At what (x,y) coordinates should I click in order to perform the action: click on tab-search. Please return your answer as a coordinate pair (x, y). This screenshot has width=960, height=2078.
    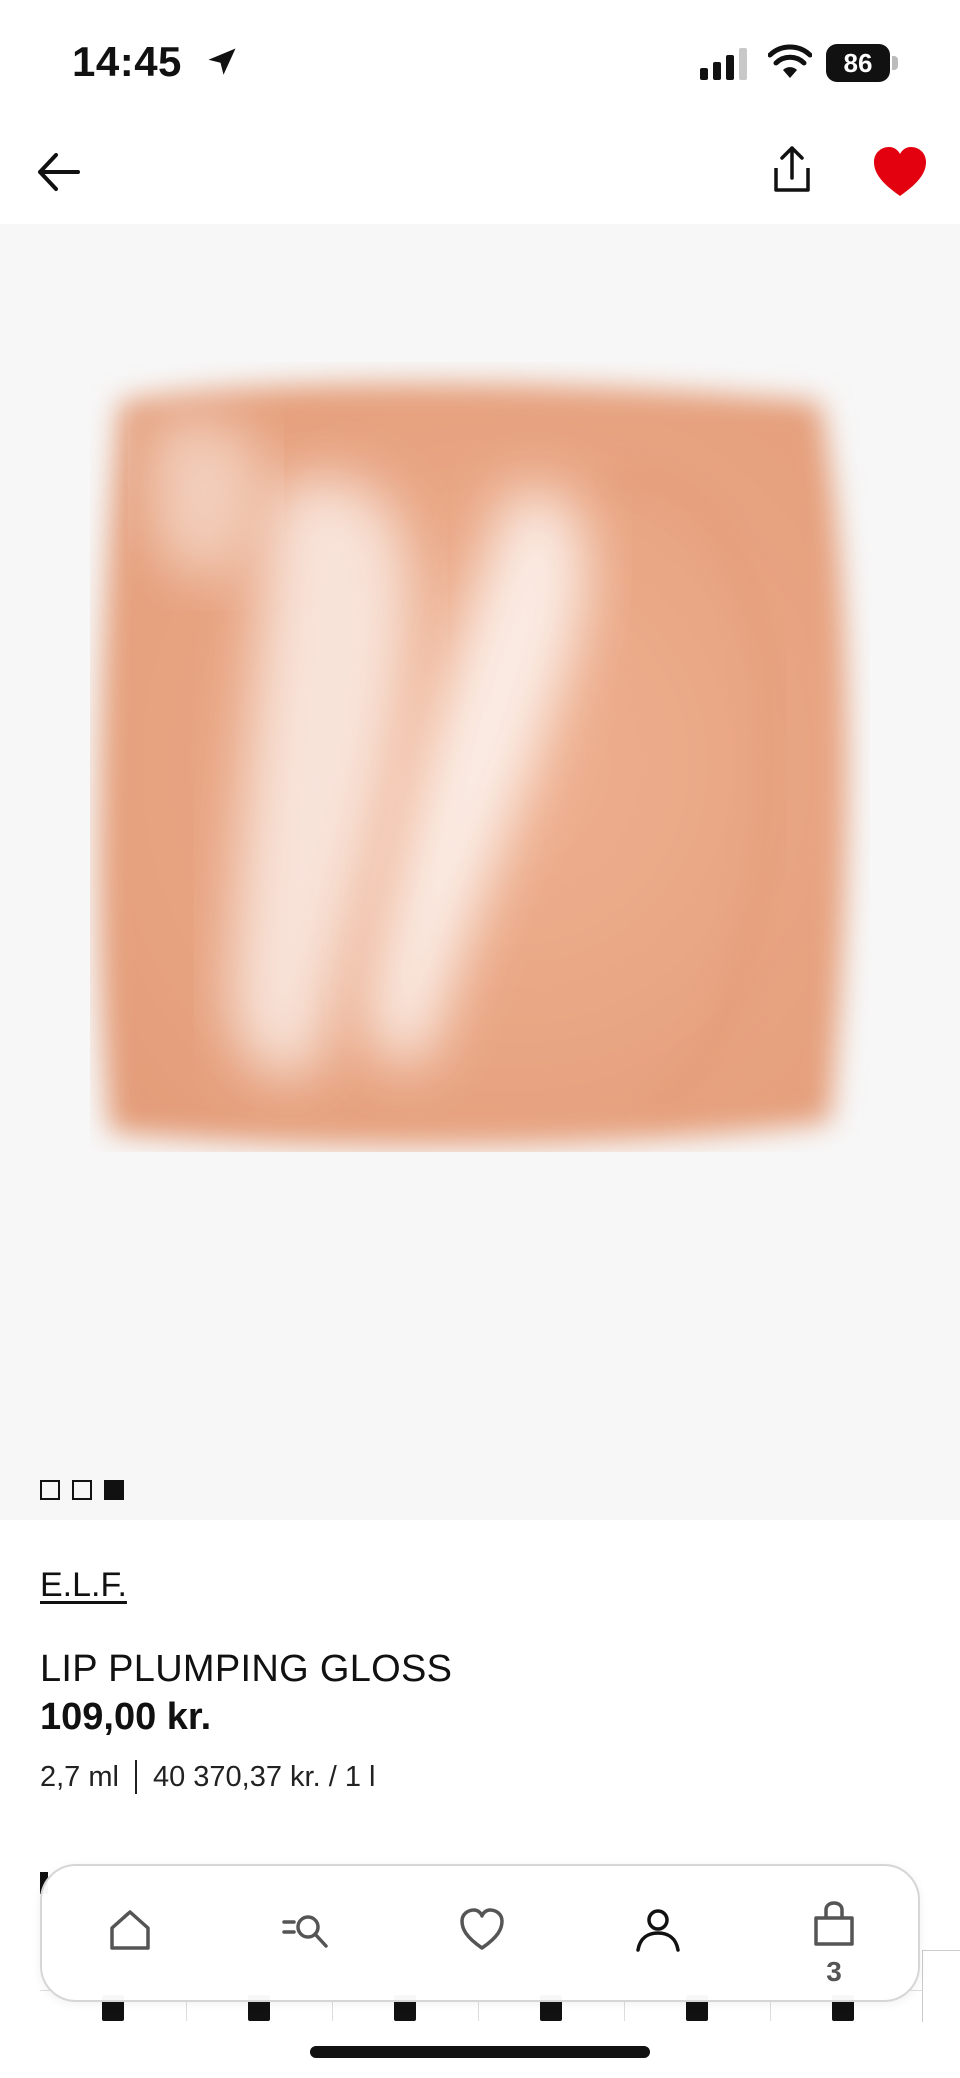
    Looking at the image, I should click on (306, 1935).